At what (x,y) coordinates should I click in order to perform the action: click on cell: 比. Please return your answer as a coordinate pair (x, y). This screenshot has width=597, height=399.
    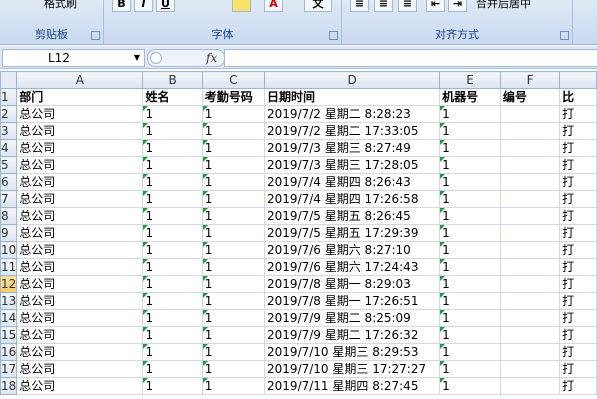
    Looking at the image, I should click on (578, 97).